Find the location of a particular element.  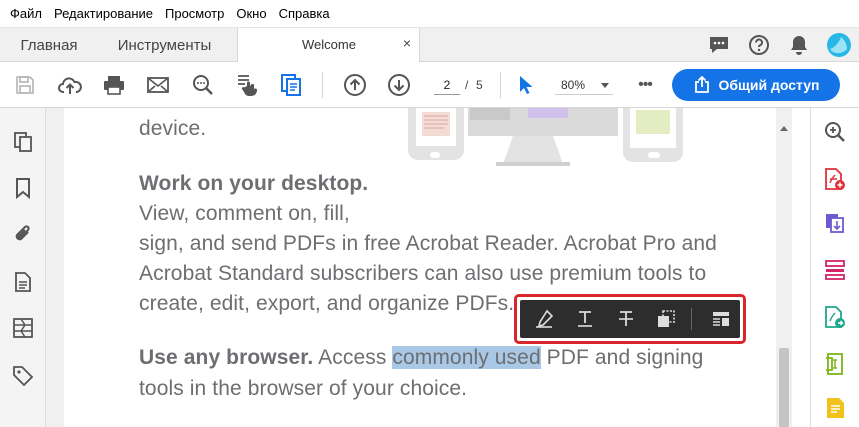

edit-pdf-icon is located at coordinates (835, 364).